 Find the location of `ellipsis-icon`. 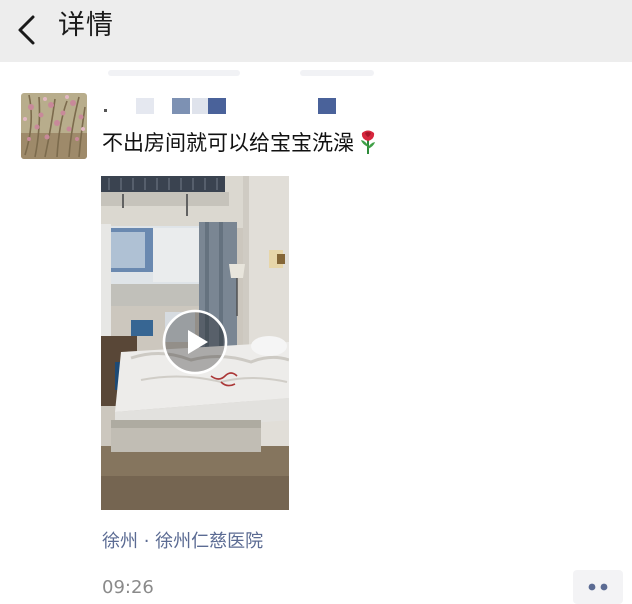

ellipsis-icon is located at coordinates (598, 587).